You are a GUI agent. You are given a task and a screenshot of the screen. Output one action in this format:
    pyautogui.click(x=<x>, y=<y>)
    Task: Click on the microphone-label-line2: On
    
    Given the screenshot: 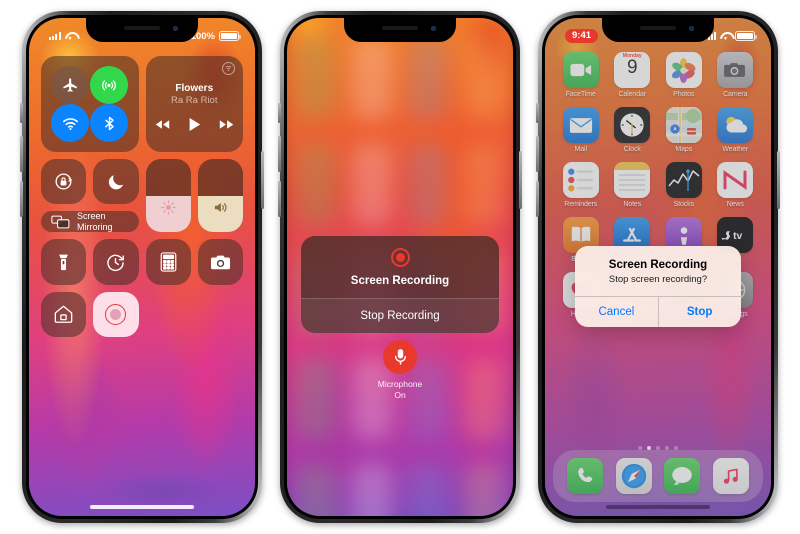 What is the action you would take?
    pyautogui.click(x=400, y=395)
    